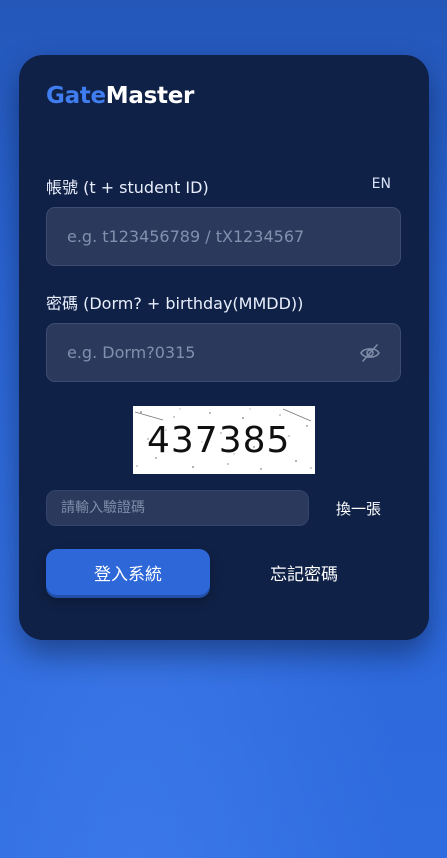  I want to click on login-button: 登入系統, so click(128, 572).